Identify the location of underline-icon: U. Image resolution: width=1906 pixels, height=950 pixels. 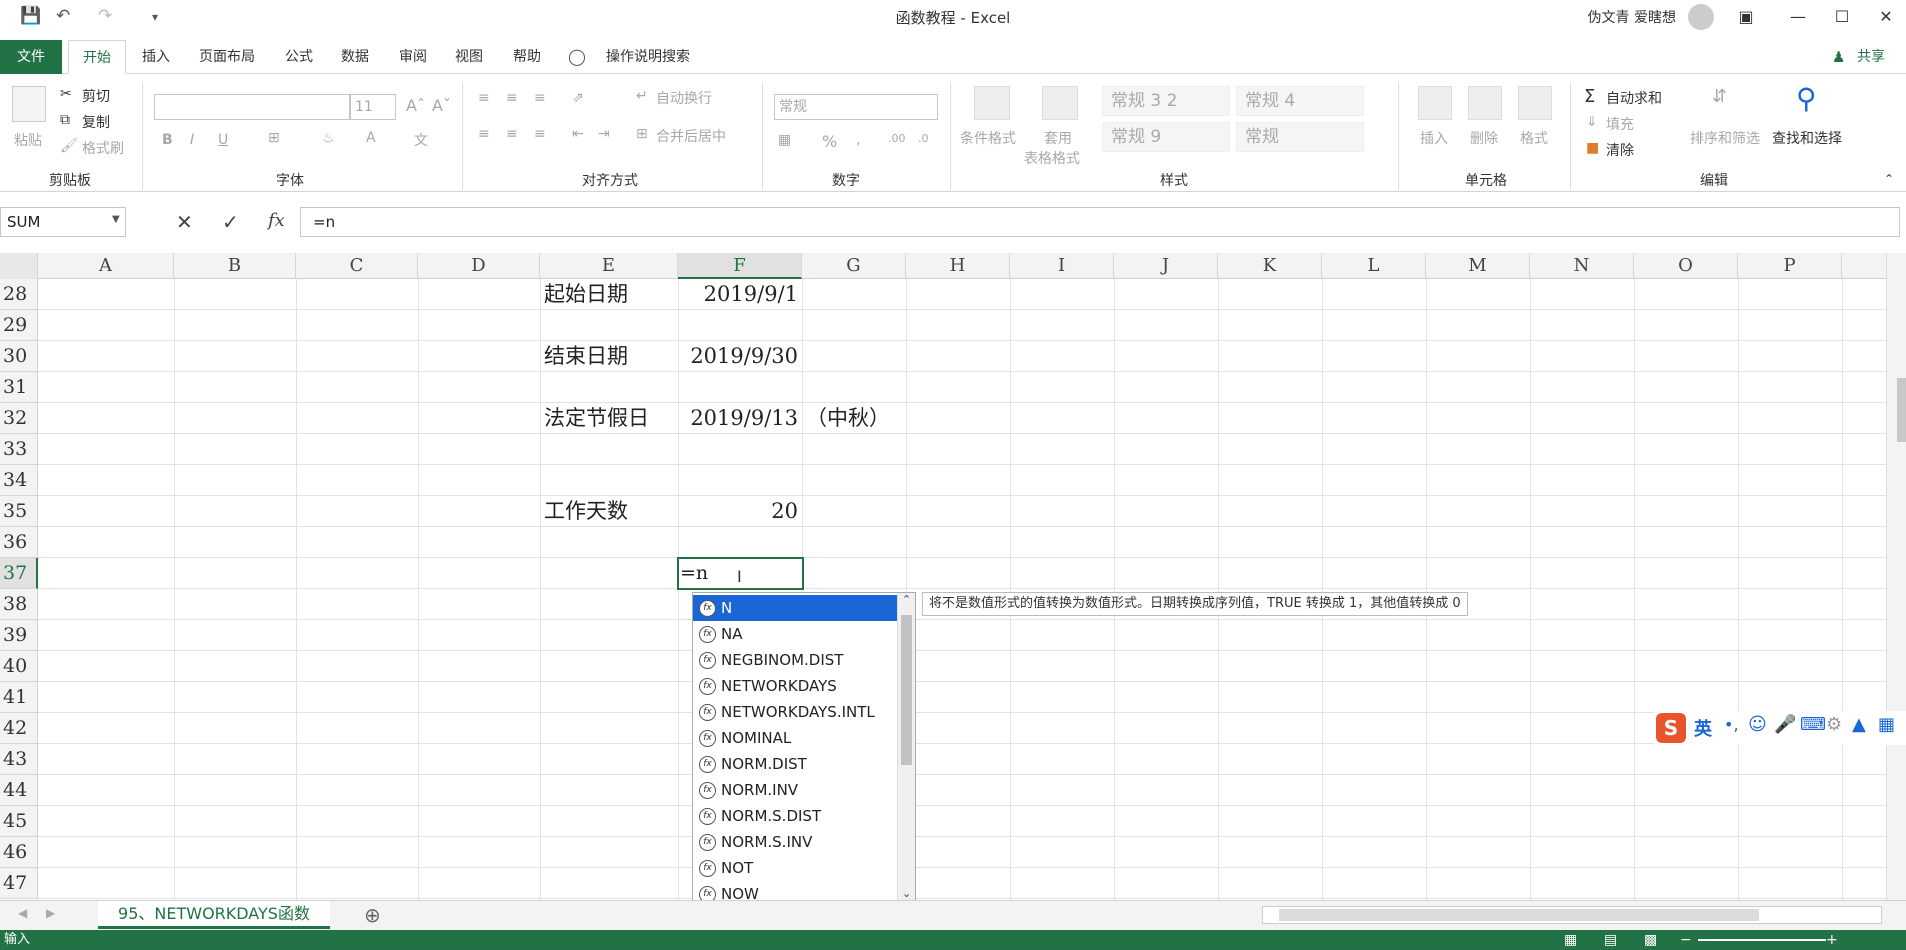
(223, 140).